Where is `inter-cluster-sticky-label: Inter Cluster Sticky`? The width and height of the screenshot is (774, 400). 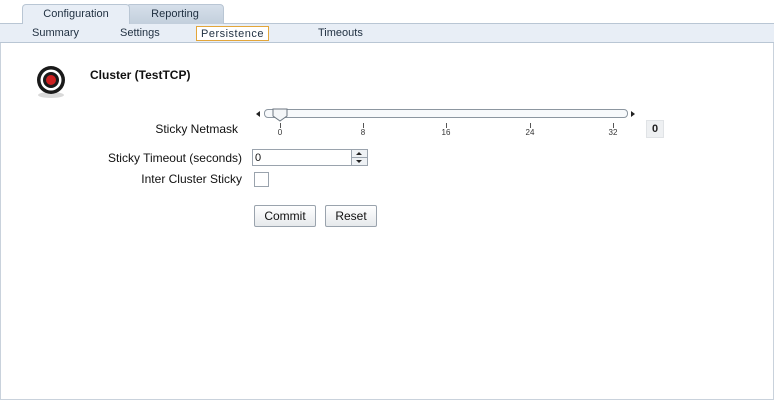
inter-cluster-sticky-label: Inter Cluster Sticky is located at coordinates (191, 179).